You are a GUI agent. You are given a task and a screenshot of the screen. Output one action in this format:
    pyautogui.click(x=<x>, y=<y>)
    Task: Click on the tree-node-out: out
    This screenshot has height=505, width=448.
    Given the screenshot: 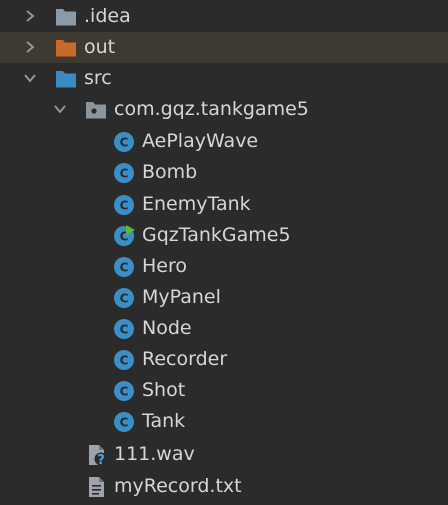 What is the action you would take?
    pyautogui.click(x=224, y=47)
    